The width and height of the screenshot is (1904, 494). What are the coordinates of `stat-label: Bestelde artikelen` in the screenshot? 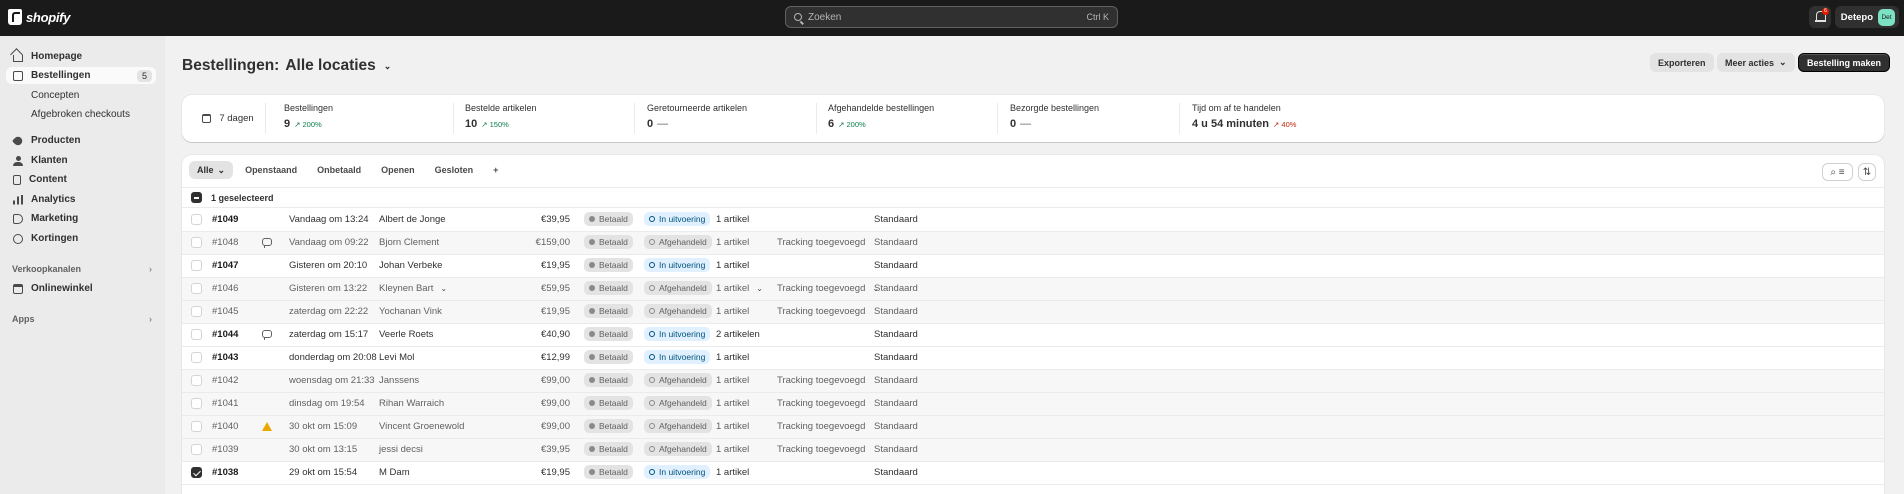 It's located at (501, 108).